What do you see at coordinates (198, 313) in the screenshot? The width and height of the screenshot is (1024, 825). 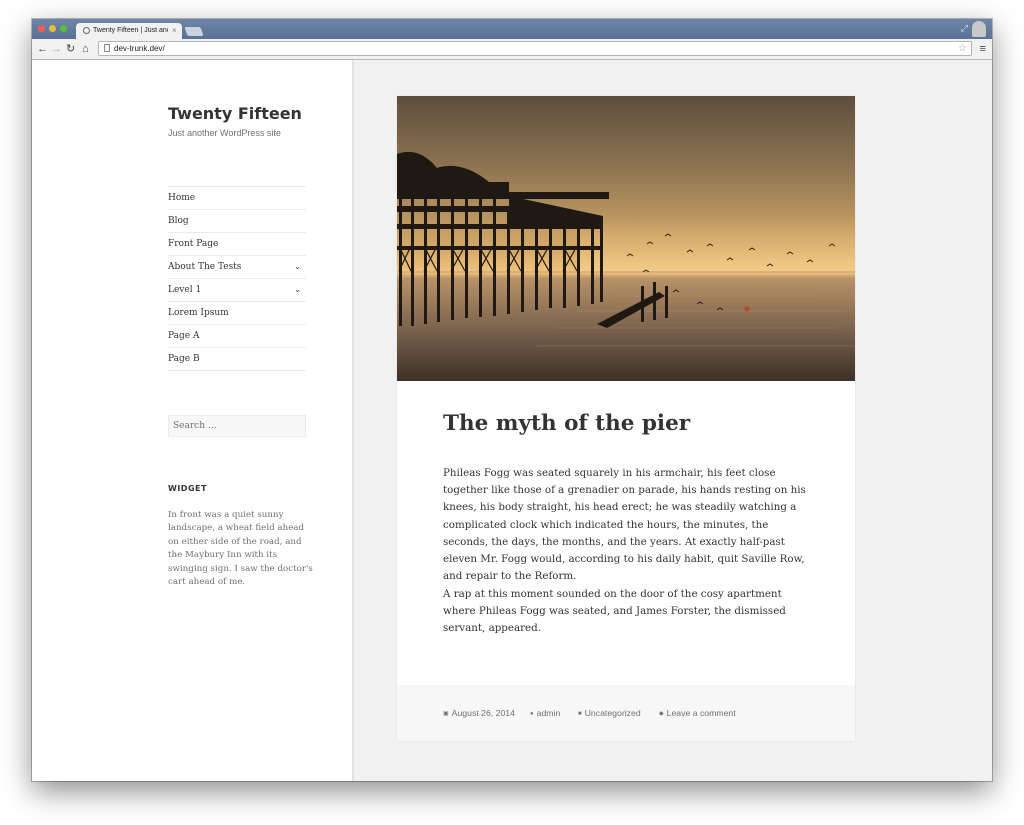 I see `nav-item-label: Lorem Ipsum` at bounding box center [198, 313].